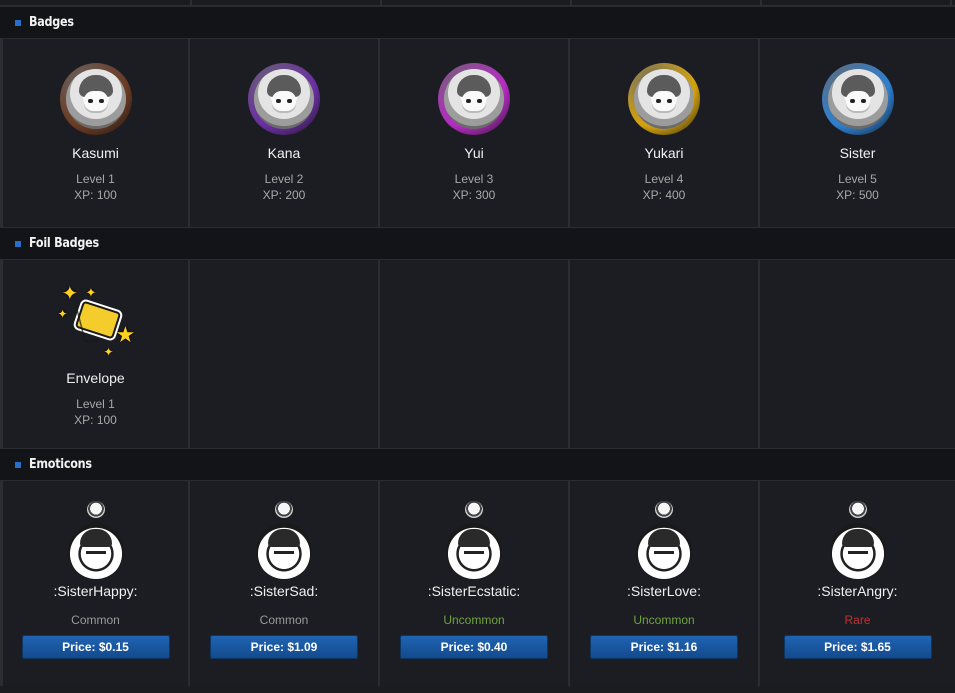  I want to click on badge-level: Level 1, so click(95, 179).